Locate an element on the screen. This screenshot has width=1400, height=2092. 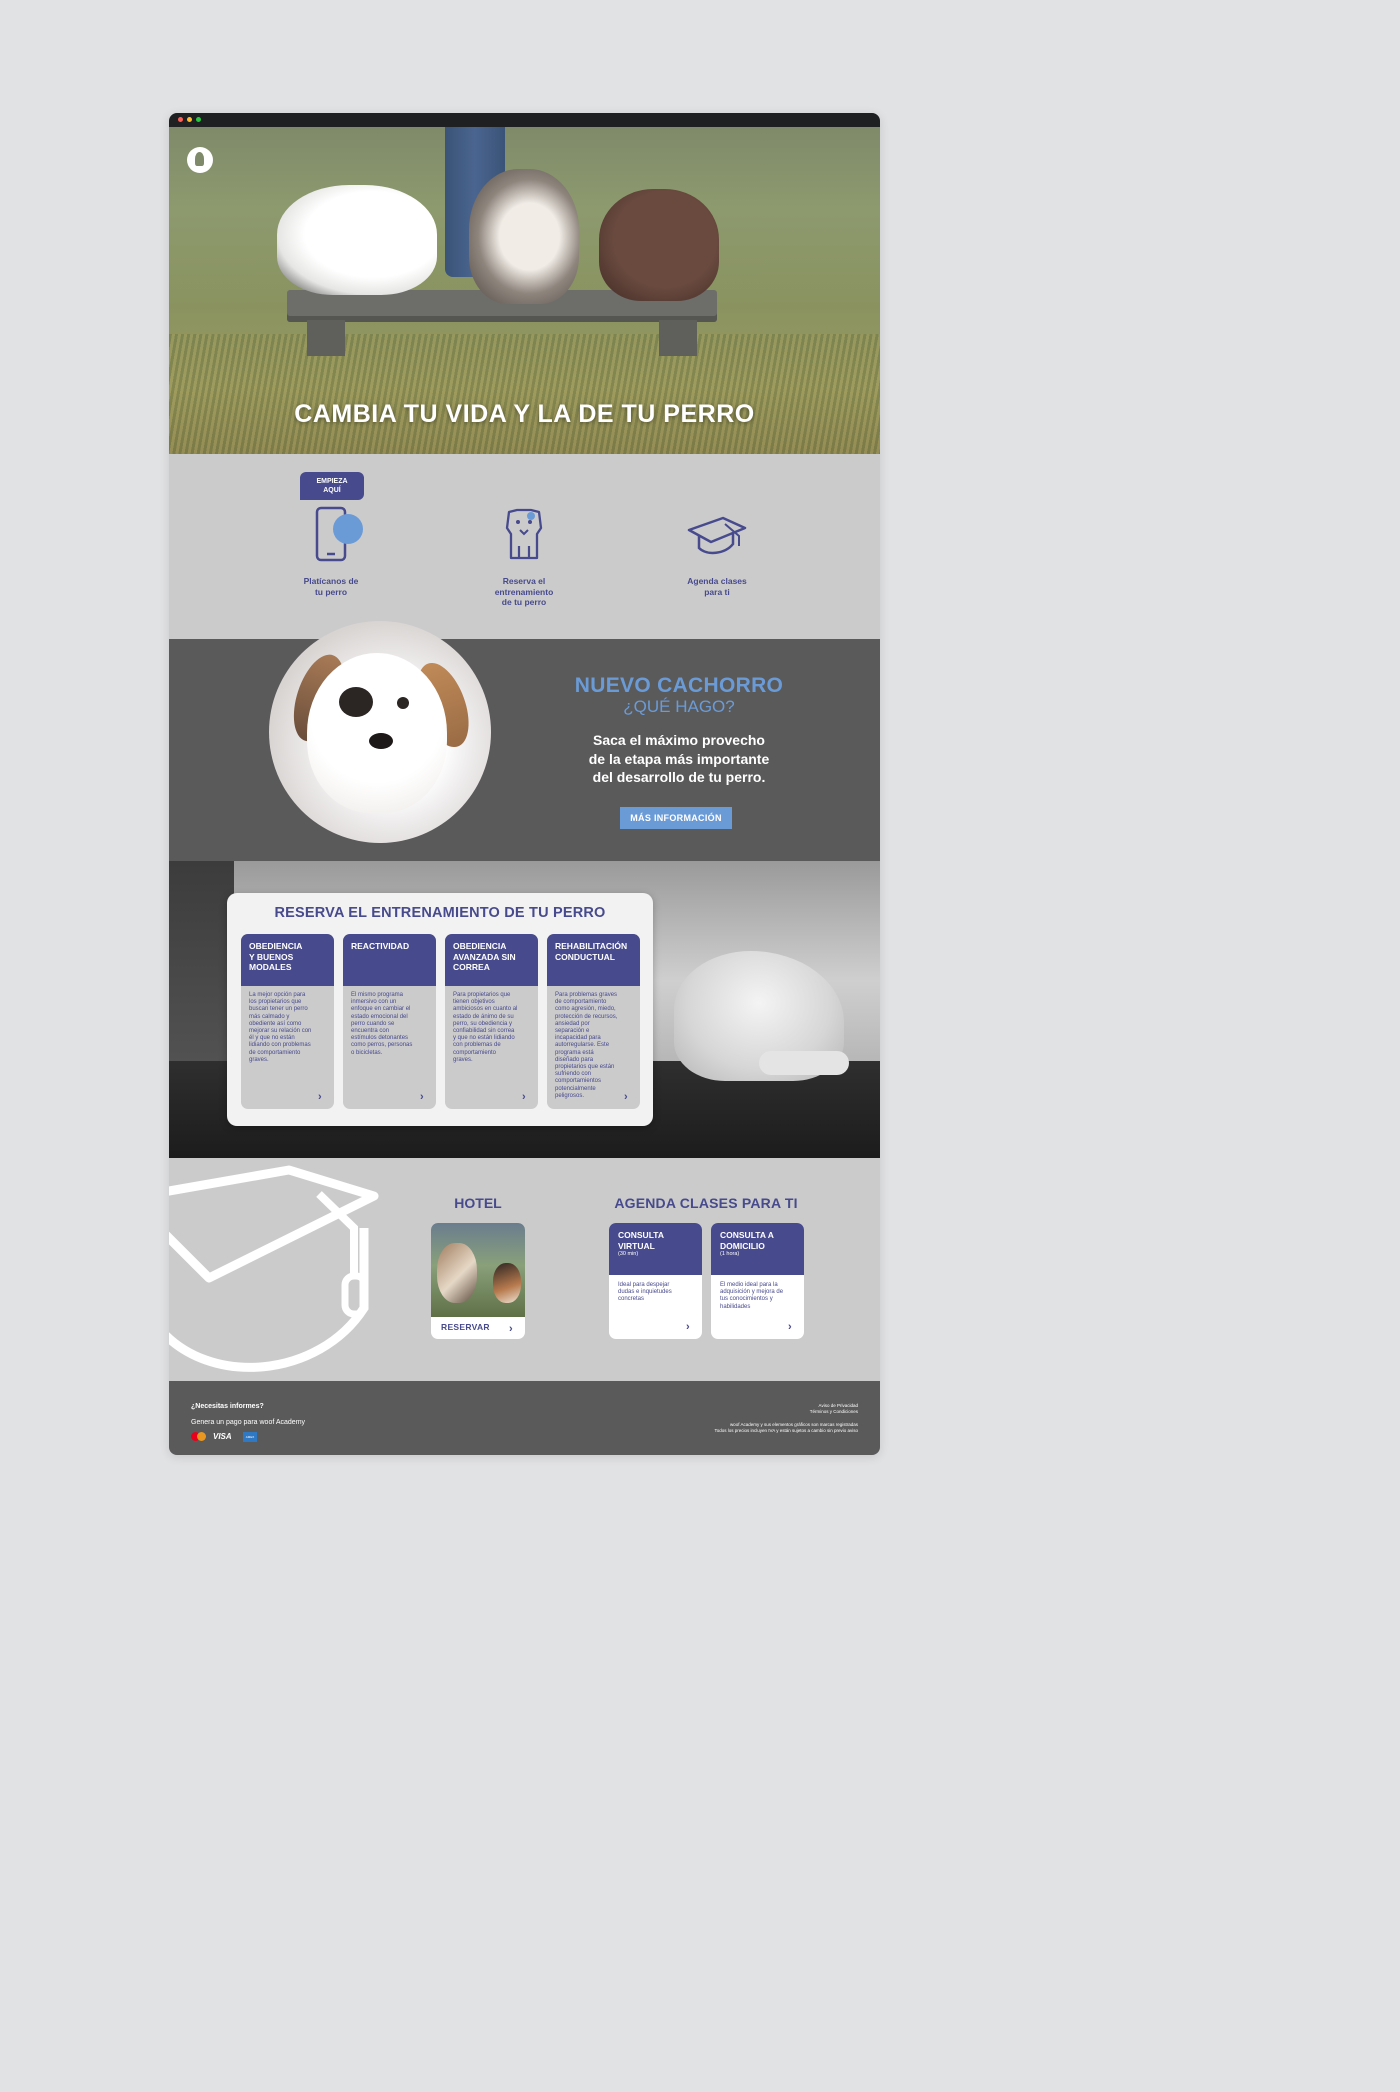
hotel-title: HOTEL is located at coordinates (478, 1203).